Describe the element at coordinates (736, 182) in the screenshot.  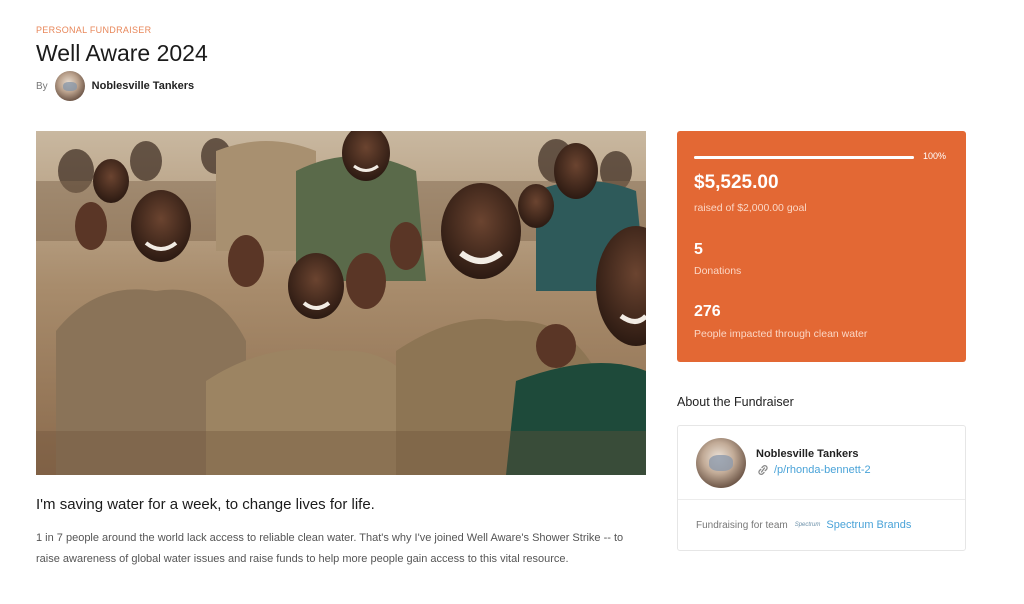
I see `amount-raised: $5,525.00` at that location.